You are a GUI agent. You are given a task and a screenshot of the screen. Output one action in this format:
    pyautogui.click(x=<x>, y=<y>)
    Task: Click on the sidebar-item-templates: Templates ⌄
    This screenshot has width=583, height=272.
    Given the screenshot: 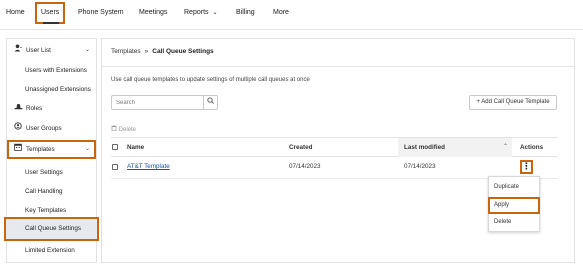 What is the action you would take?
    pyautogui.click(x=51, y=149)
    